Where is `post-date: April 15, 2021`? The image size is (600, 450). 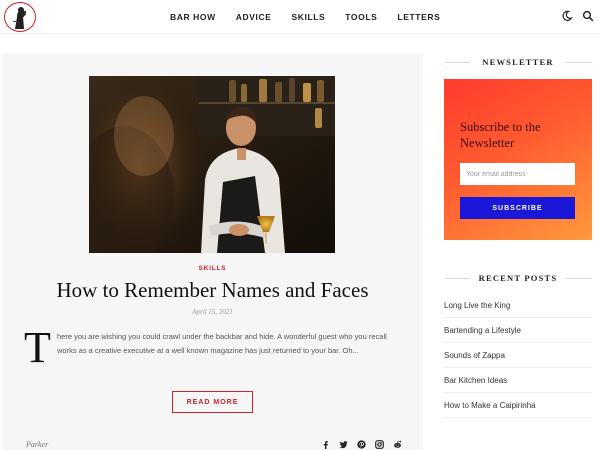 post-date: April 15, 2021 is located at coordinates (212, 312).